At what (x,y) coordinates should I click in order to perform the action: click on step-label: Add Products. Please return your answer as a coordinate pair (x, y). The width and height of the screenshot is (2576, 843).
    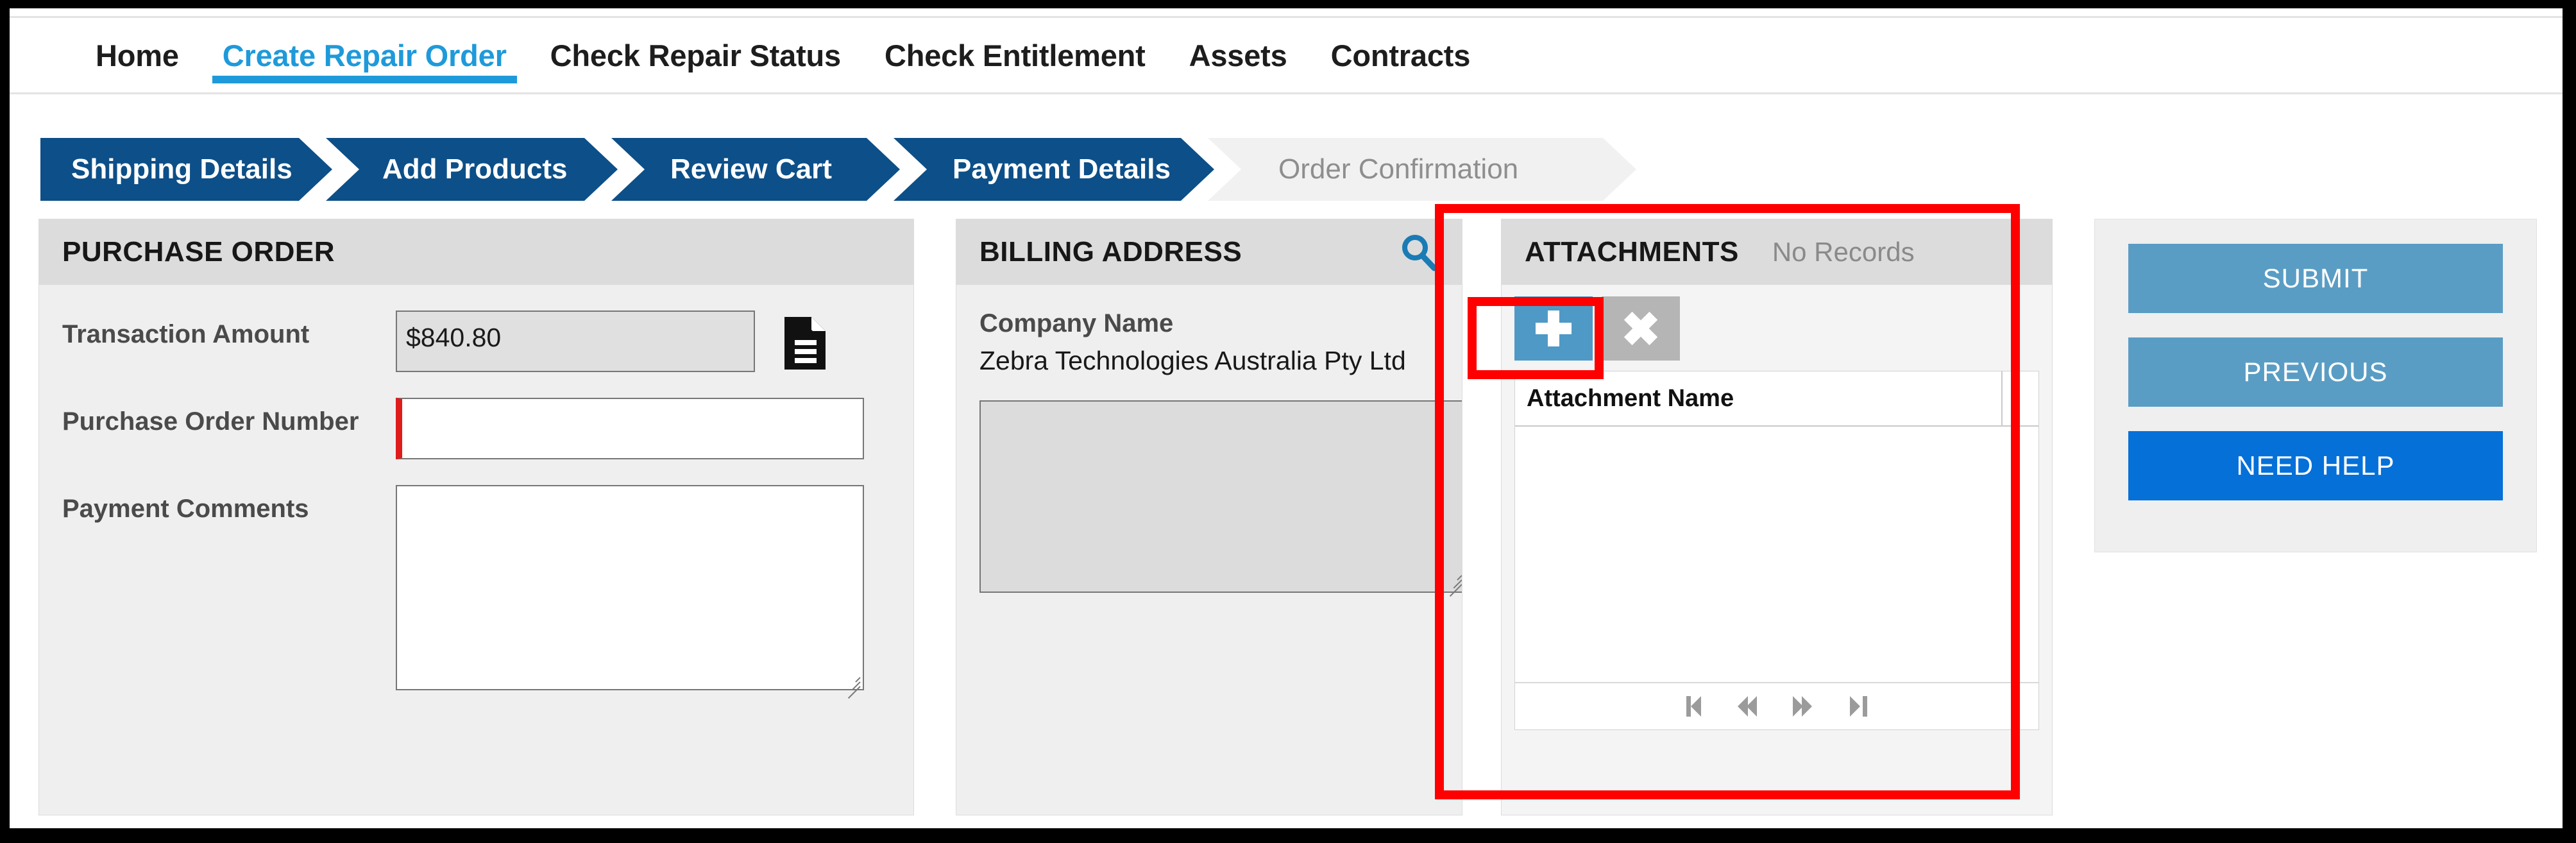
    Looking at the image, I should click on (475, 169).